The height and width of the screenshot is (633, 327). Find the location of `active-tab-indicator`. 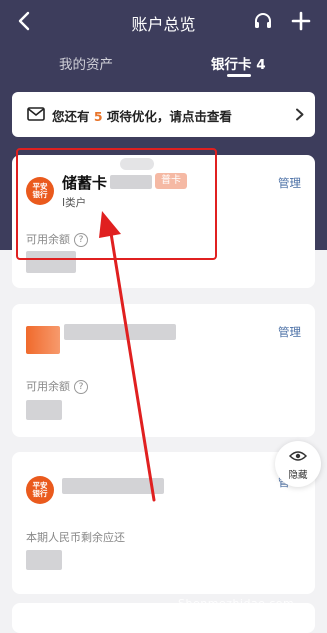

active-tab-indicator is located at coordinates (239, 75).